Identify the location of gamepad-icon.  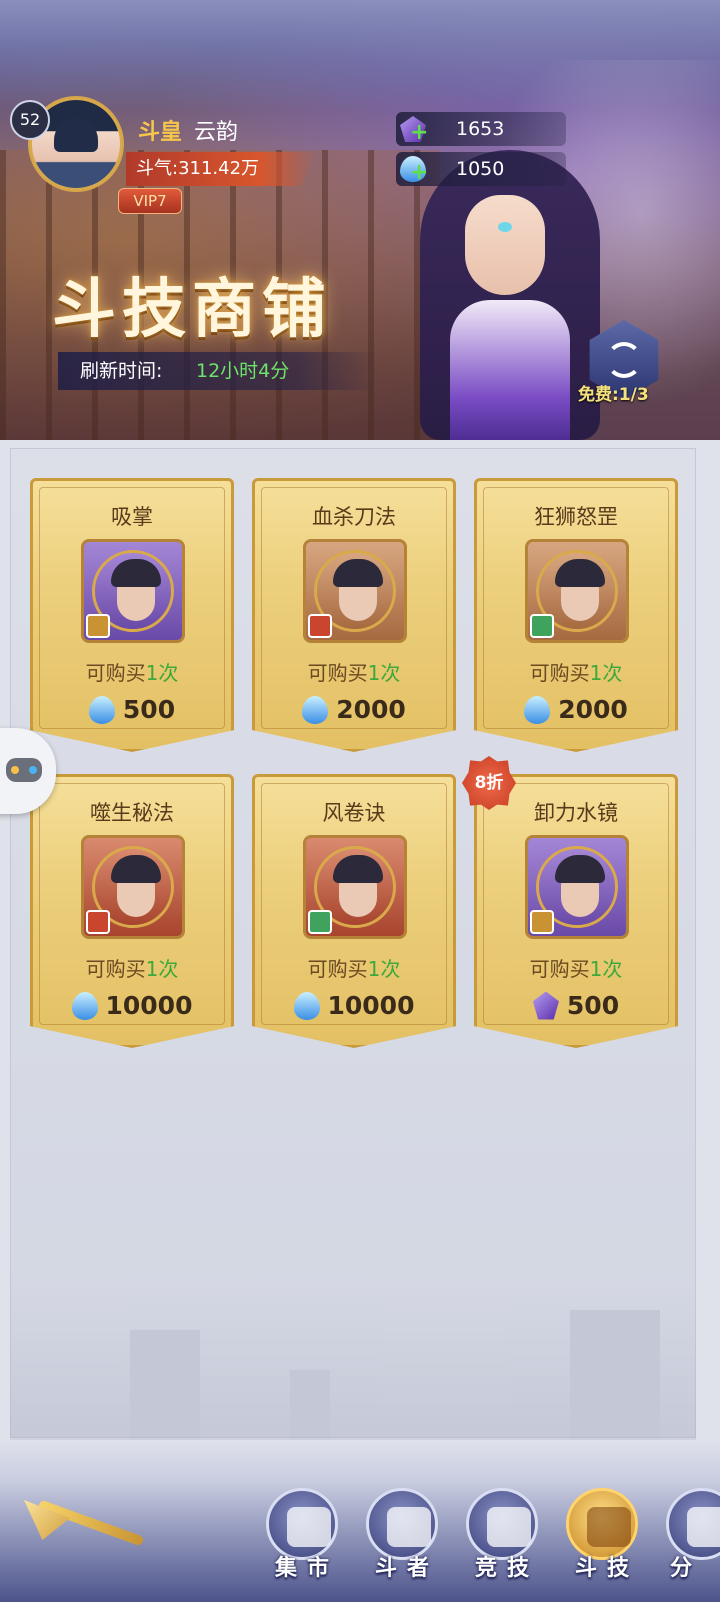
(24, 770).